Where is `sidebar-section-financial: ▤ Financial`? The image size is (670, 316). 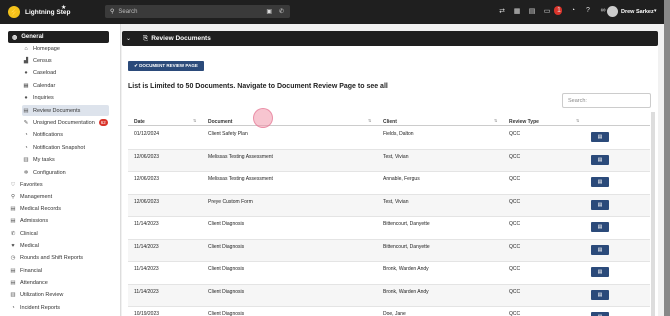
sidebar-section-financial: ▤ Financial is located at coordinates (25, 270).